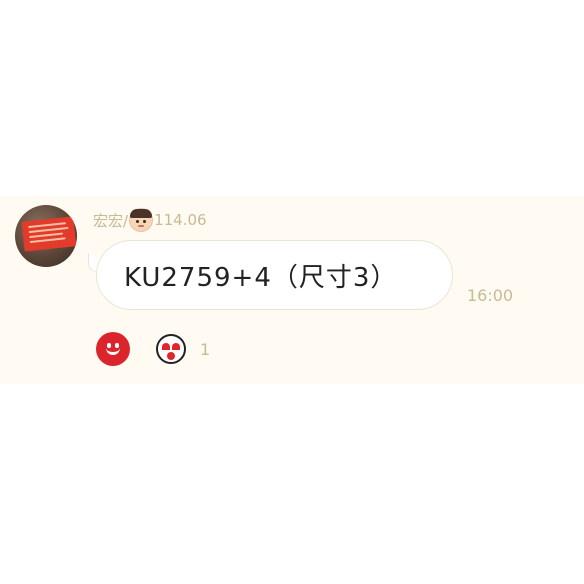 Image resolution: width=584 pixels, height=584 pixels. I want to click on message-text: KU2759+4（尺寸3）, so click(261, 277).